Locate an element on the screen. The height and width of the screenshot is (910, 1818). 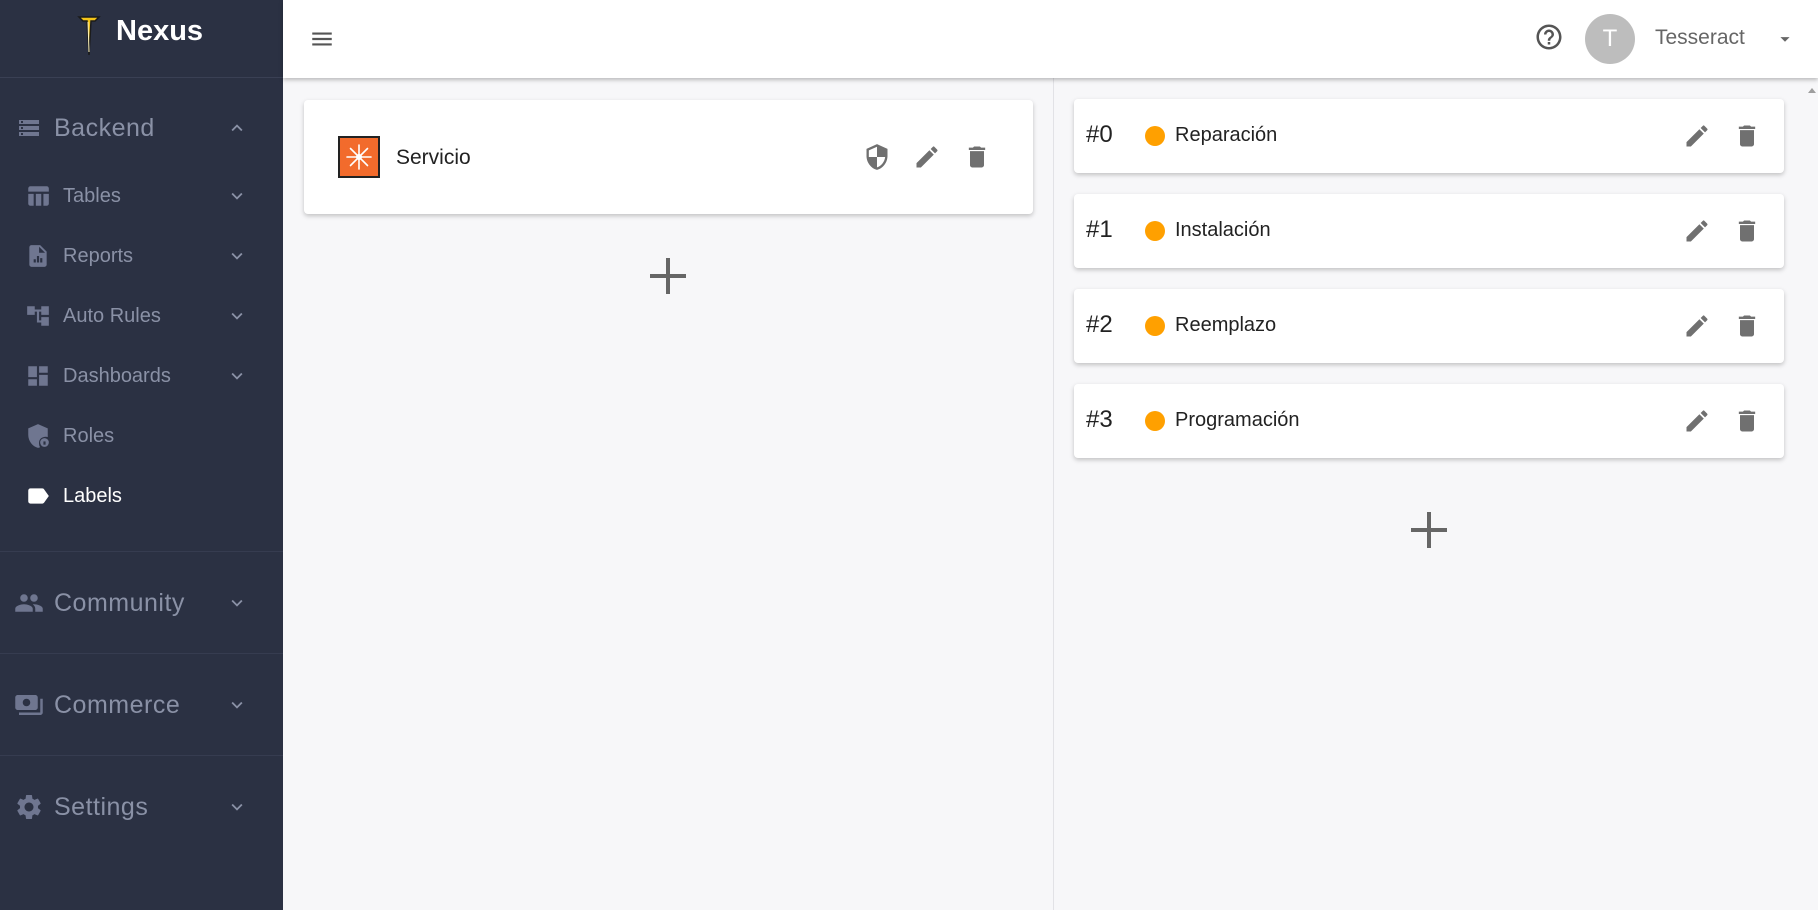
brand: Nexus is located at coordinates (141, 39).